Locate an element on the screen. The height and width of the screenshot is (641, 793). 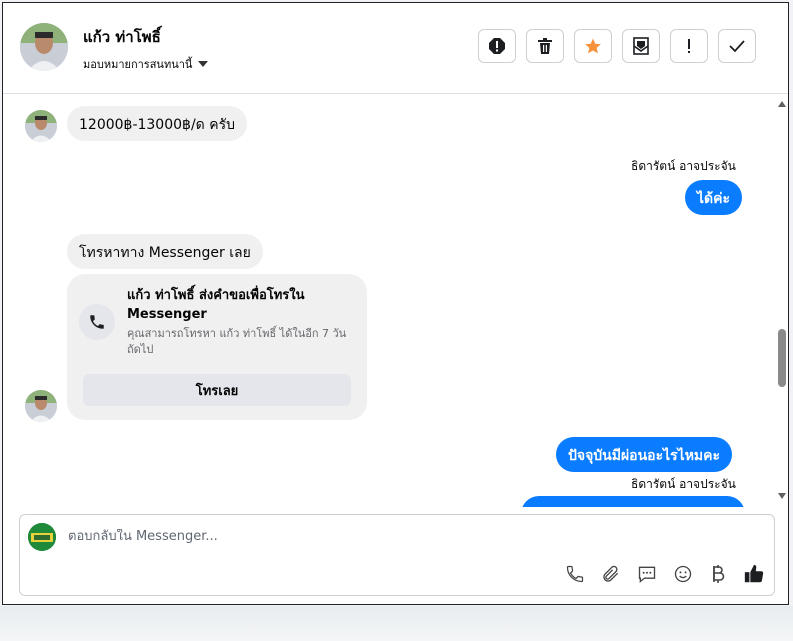
mark-done-button is located at coordinates (737, 46).